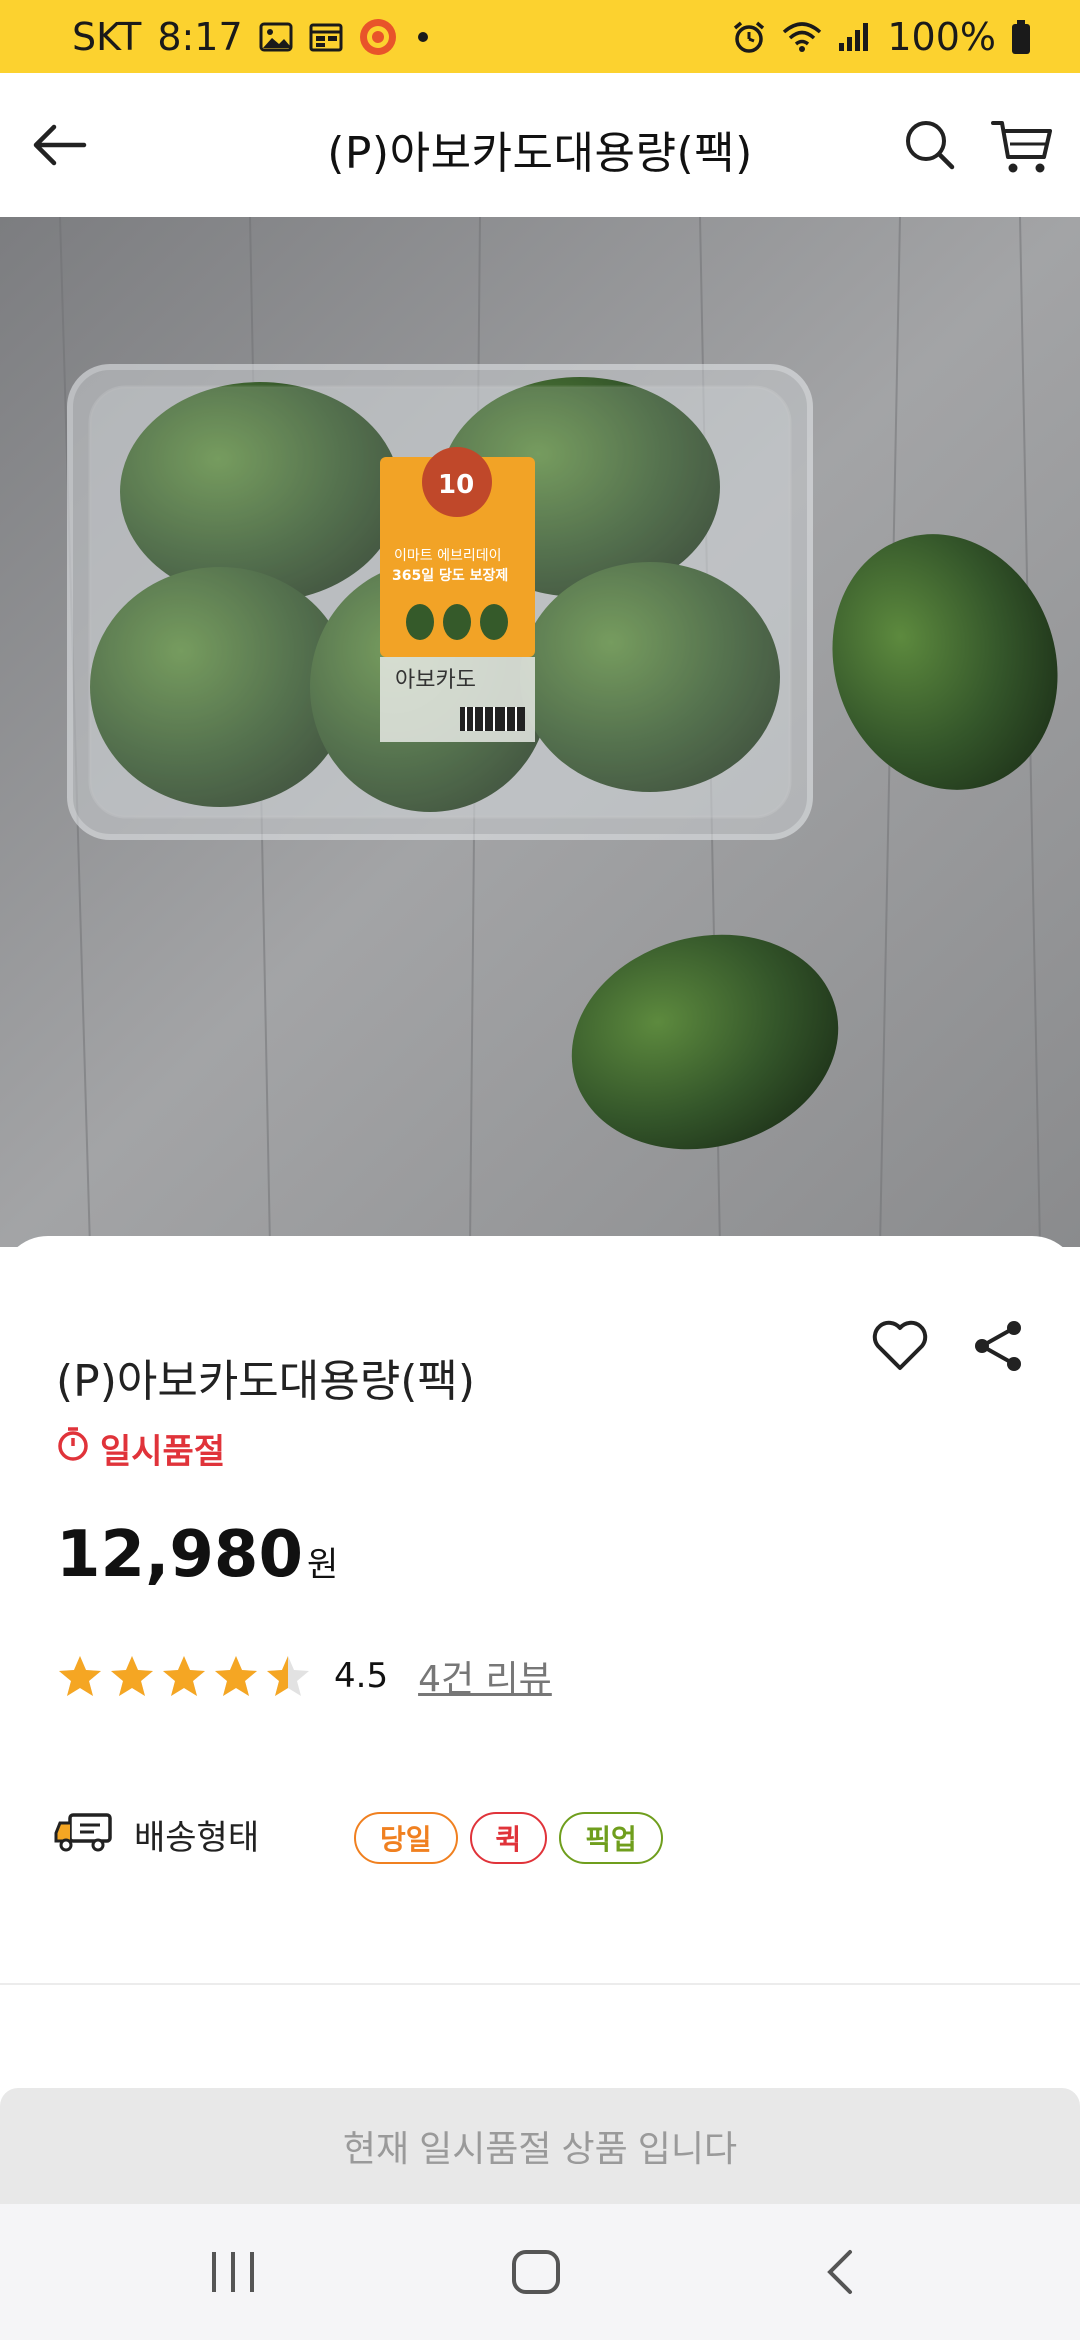 This screenshot has width=1080, height=2340. I want to click on delivery-chip-quick: 퀵, so click(508, 1838).